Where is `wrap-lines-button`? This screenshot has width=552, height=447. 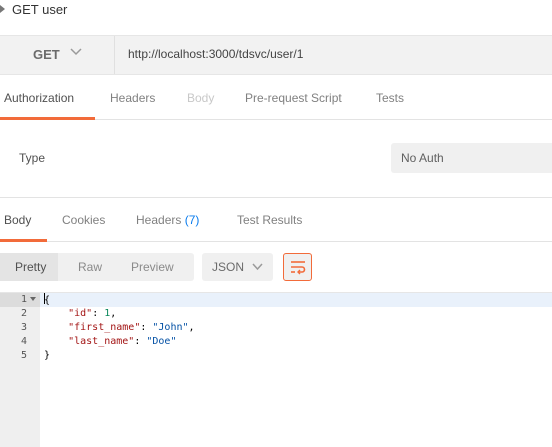
wrap-lines-button is located at coordinates (297, 267).